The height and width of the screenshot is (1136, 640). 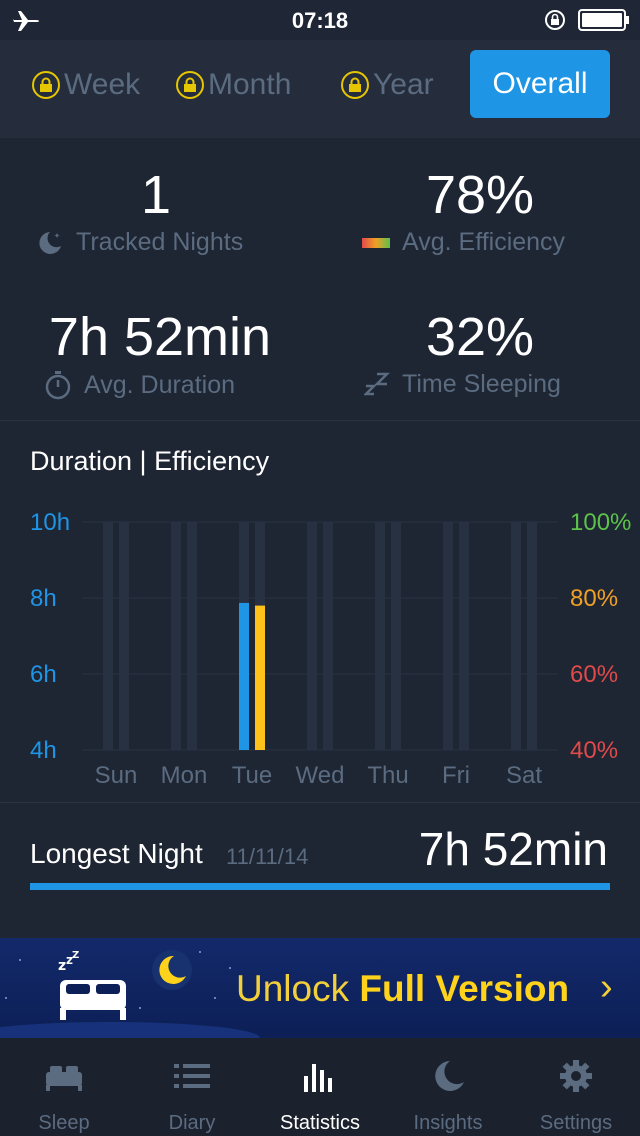 What do you see at coordinates (160, 242) in the screenshot?
I see `tracked-nights-label: Tracked Nights` at bounding box center [160, 242].